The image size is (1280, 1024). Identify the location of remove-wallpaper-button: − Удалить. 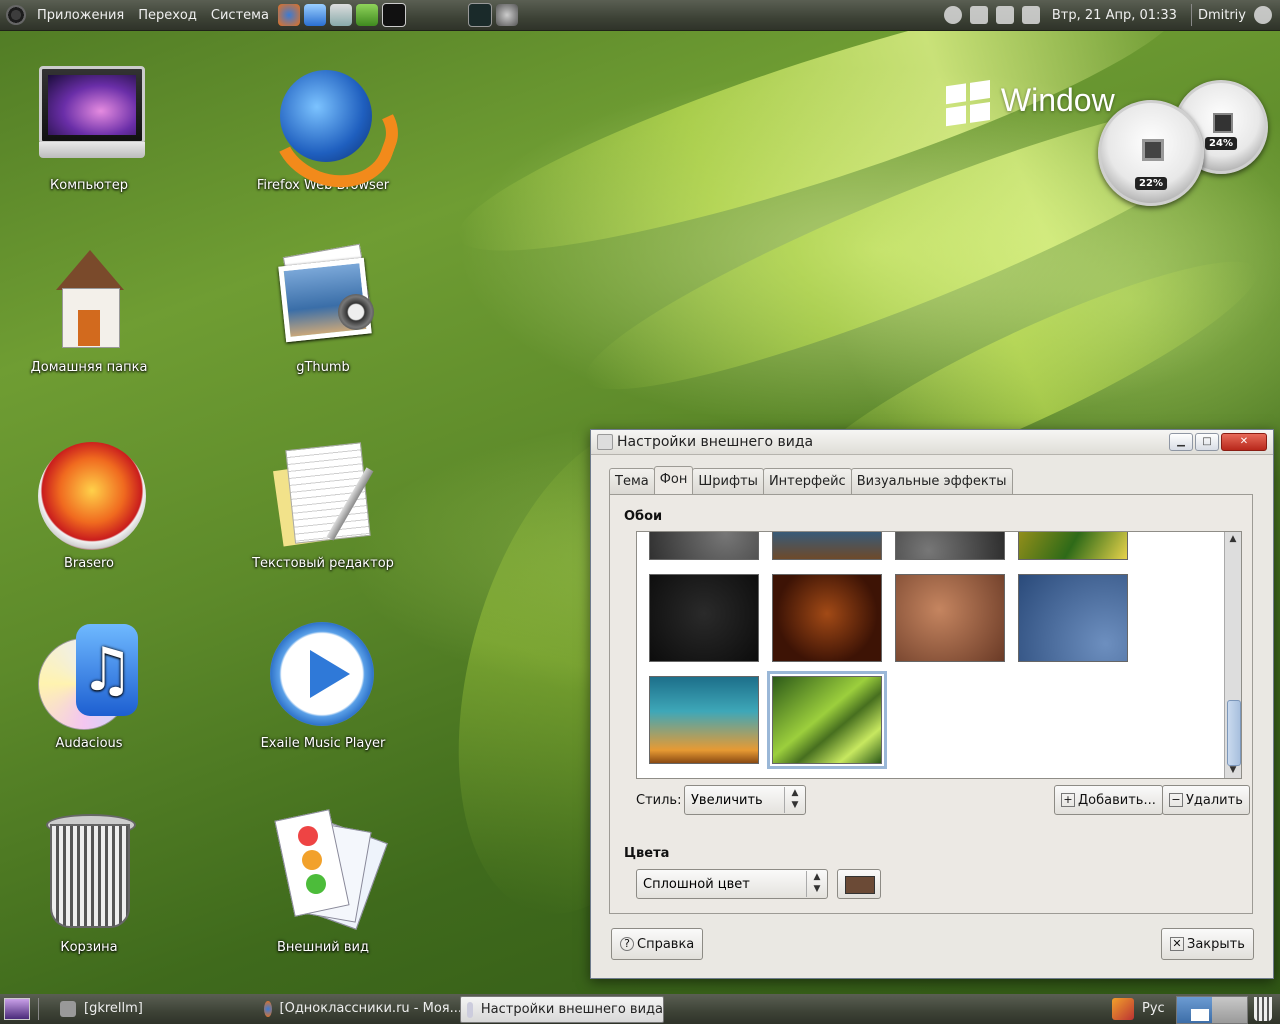
(1206, 800).